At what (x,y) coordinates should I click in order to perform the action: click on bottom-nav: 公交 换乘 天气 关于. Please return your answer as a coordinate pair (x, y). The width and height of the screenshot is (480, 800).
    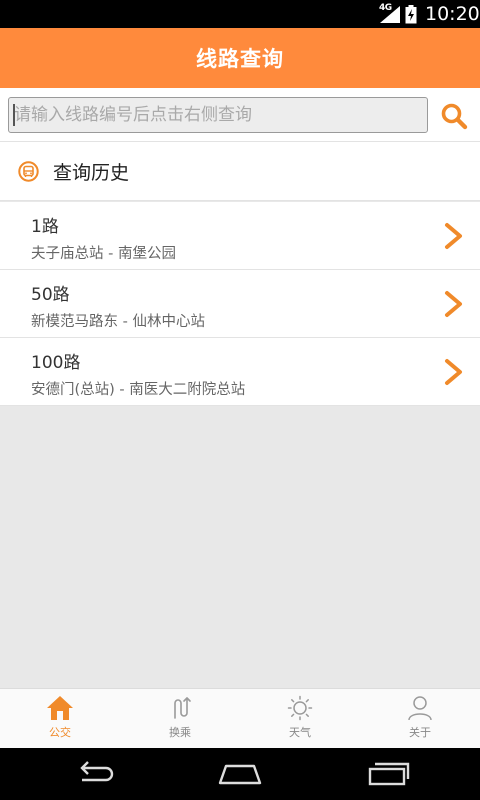
    Looking at the image, I should click on (240, 718).